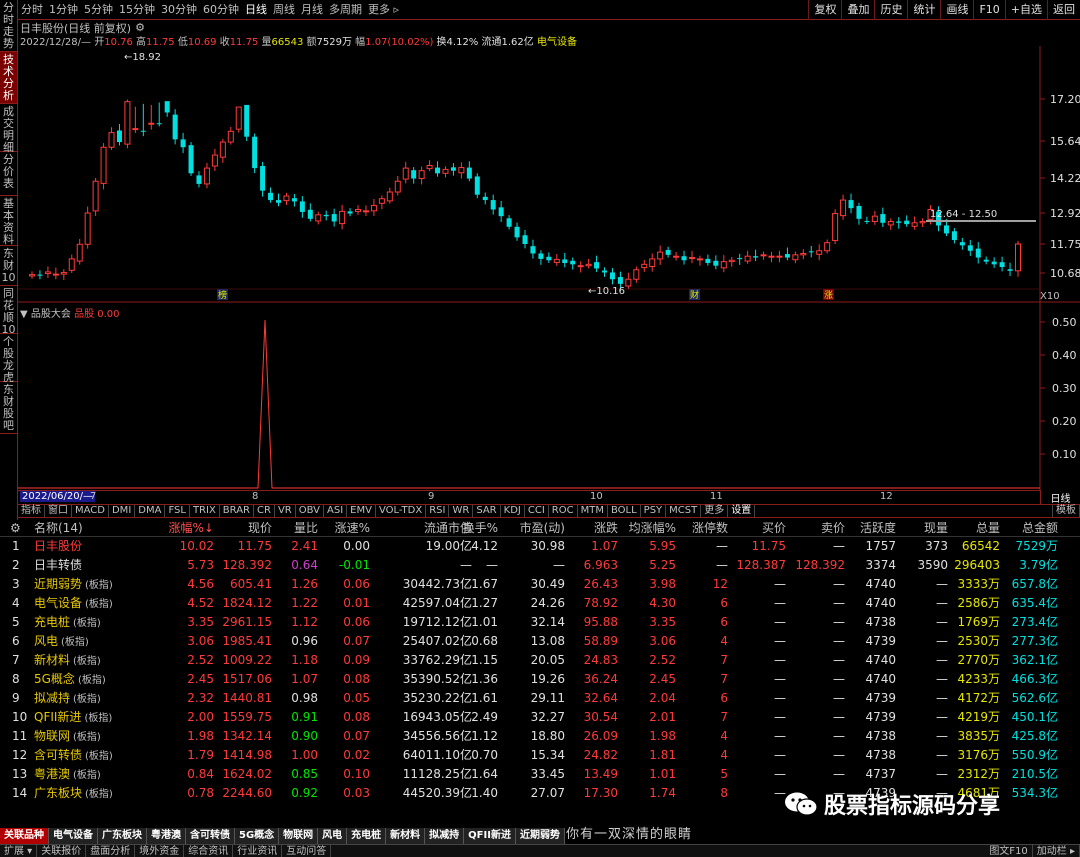  What do you see at coordinates (537, 511) in the screenshot?
I see `indicator-tab-18: CCI` at bounding box center [537, 511].